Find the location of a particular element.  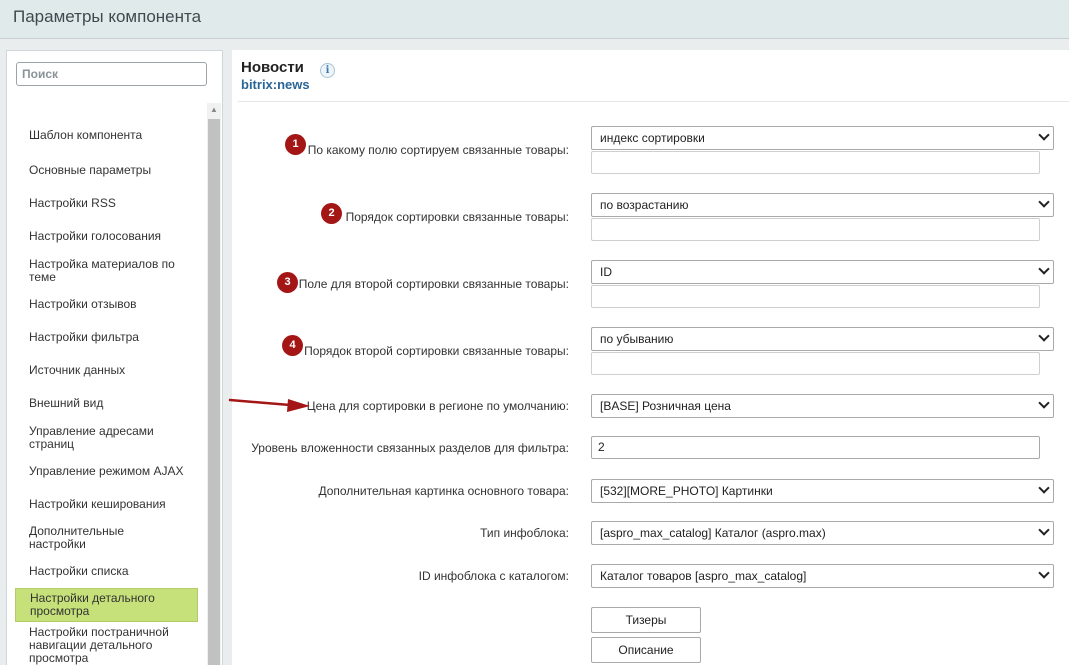

sidebar-item-cache: Настройки кеширования is located at coordinates (106, 504).